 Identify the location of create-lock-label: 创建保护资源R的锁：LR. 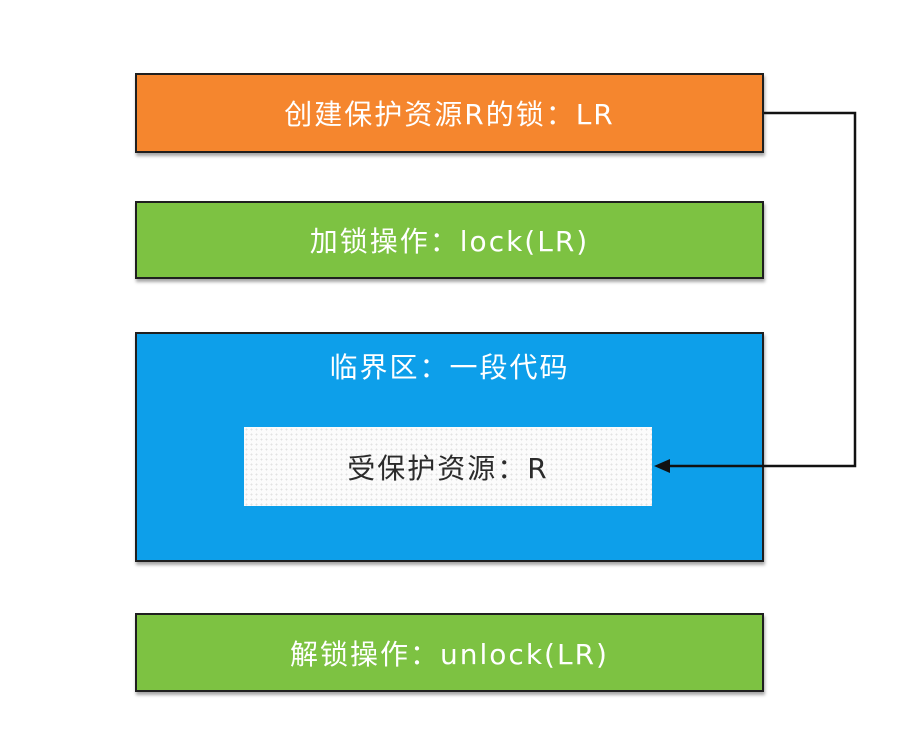
(449, 114).